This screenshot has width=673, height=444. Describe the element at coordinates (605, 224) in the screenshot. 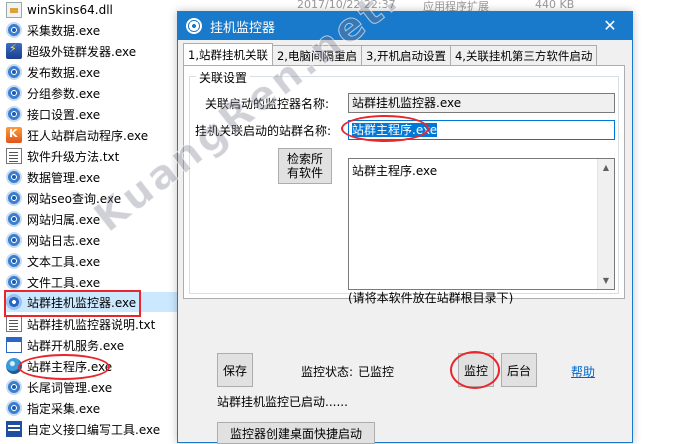

I see `textarea-scrollbar: ▲ ▼` at that location.